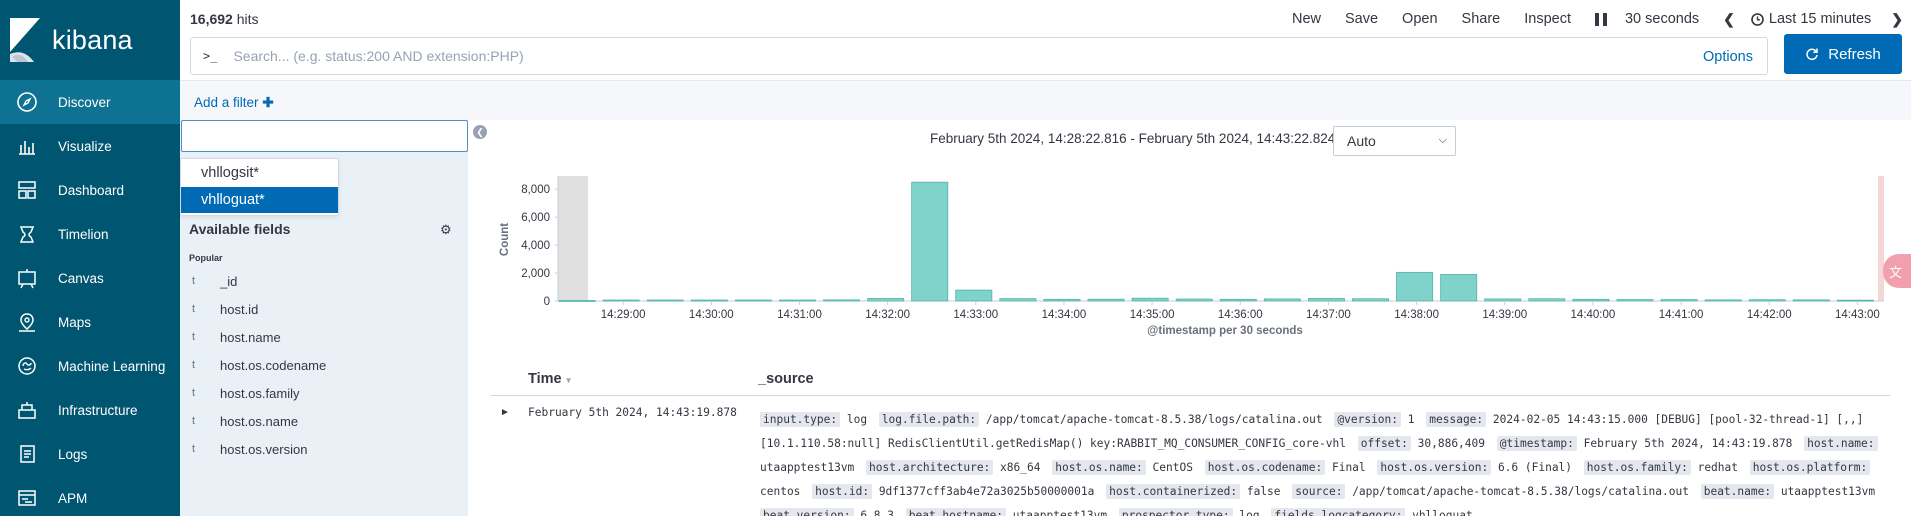 This screenshot has width=1911, height=516. Describe the element at coordinates (505, 239) in the screenshot. I see `y-axis-title: Count` at that location.